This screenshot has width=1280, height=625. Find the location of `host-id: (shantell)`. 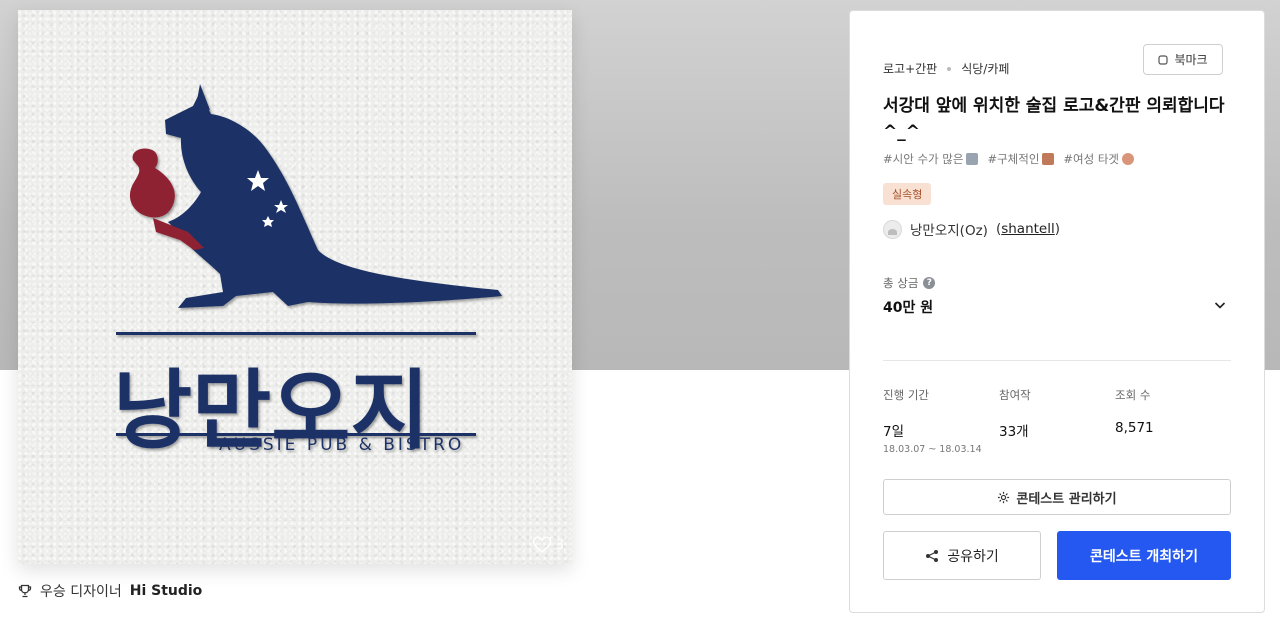

host-id: (shantell) is located at coordinates (1028, 229).